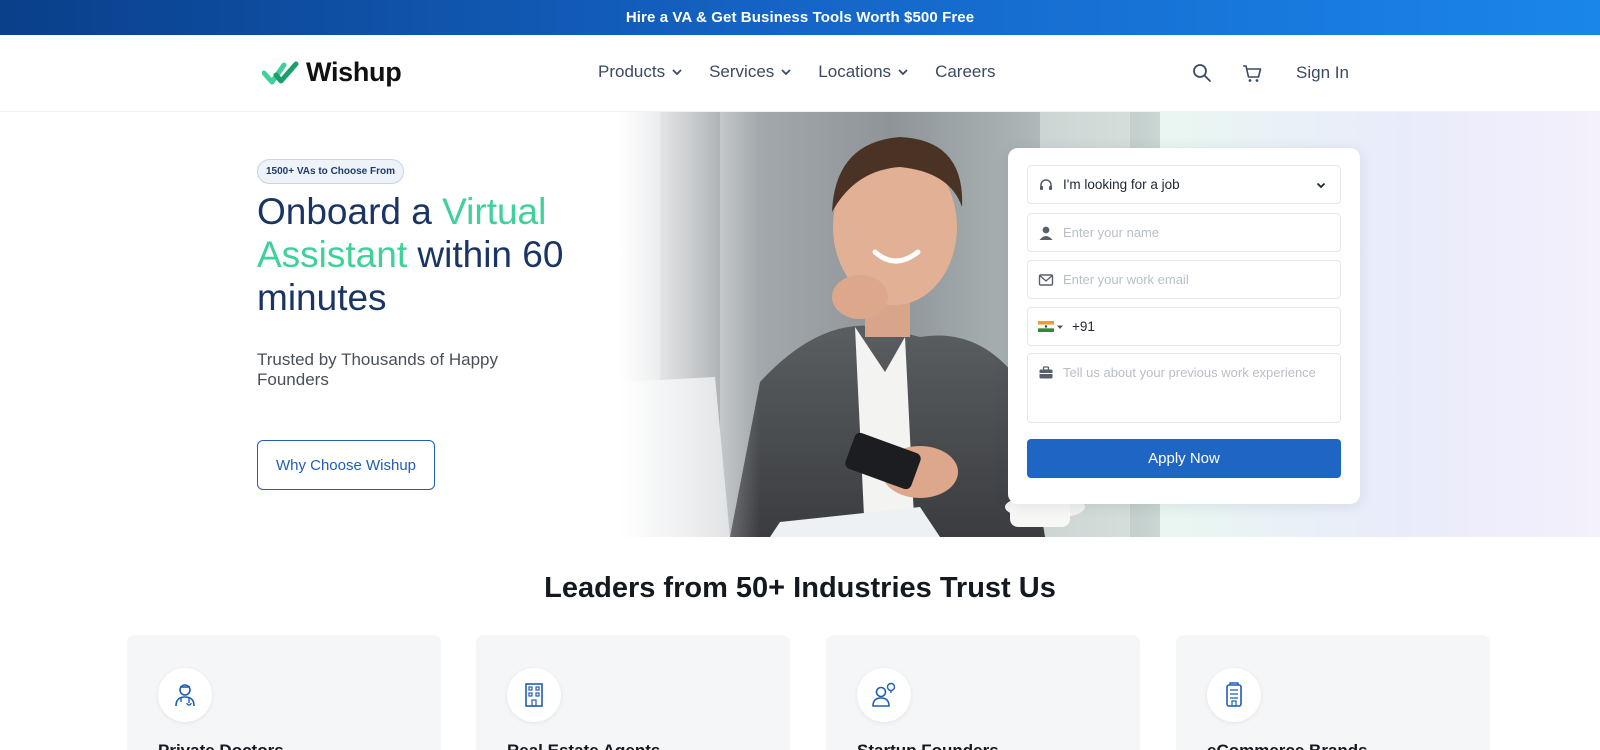 This screenshot has width=1600, height=750. Describe the element at coordinates (742, 71) in the screenshot. I see `nav-services-label: Services` at that location.